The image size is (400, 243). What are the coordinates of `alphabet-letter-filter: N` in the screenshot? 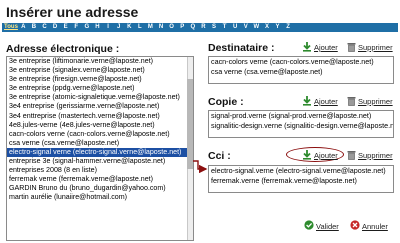 It's located at (161, 27).